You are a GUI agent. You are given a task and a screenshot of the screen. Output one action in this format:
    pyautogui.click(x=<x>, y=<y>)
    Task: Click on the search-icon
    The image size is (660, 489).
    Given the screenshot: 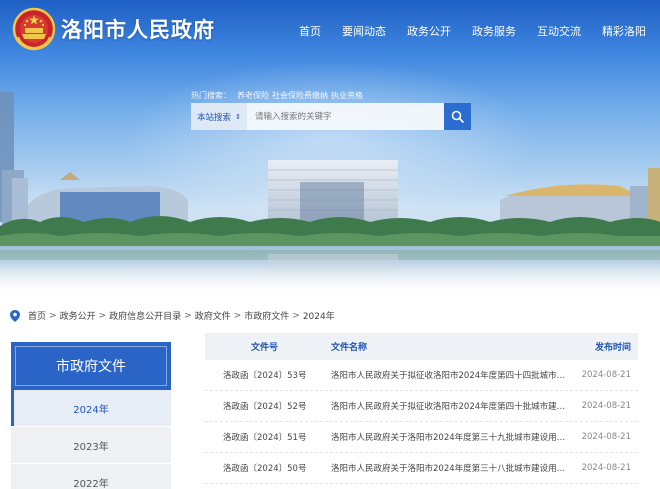 What is the action you would take?
    pyautogui.click(x=457, y=116)
    